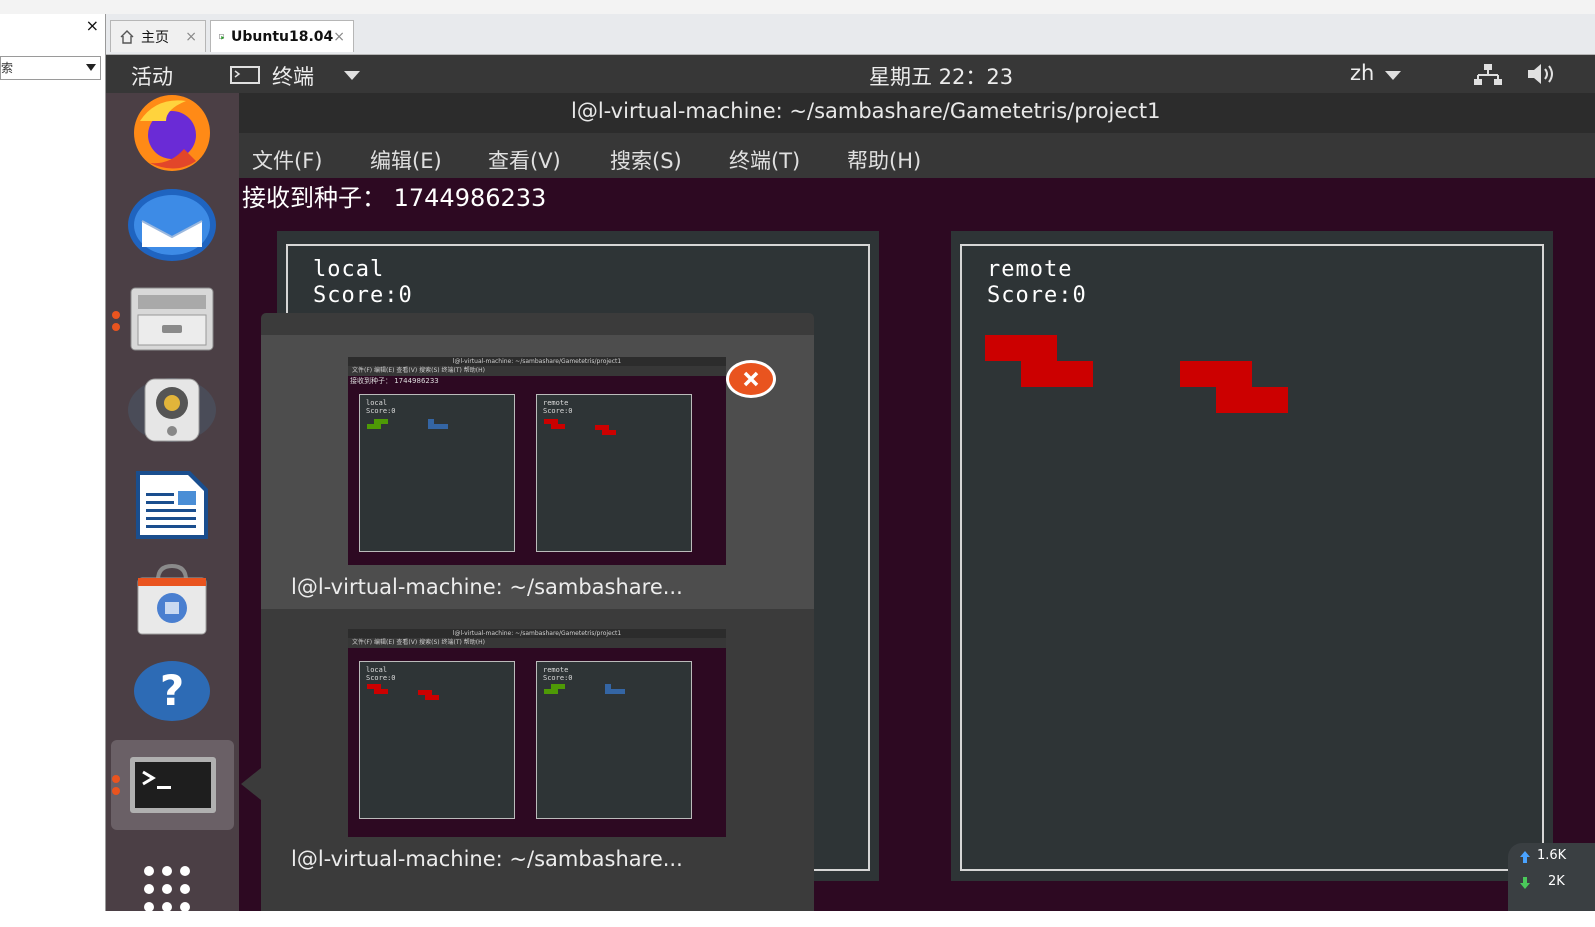  I want to click on input-method-indicator: zh, so click(1362, 73).